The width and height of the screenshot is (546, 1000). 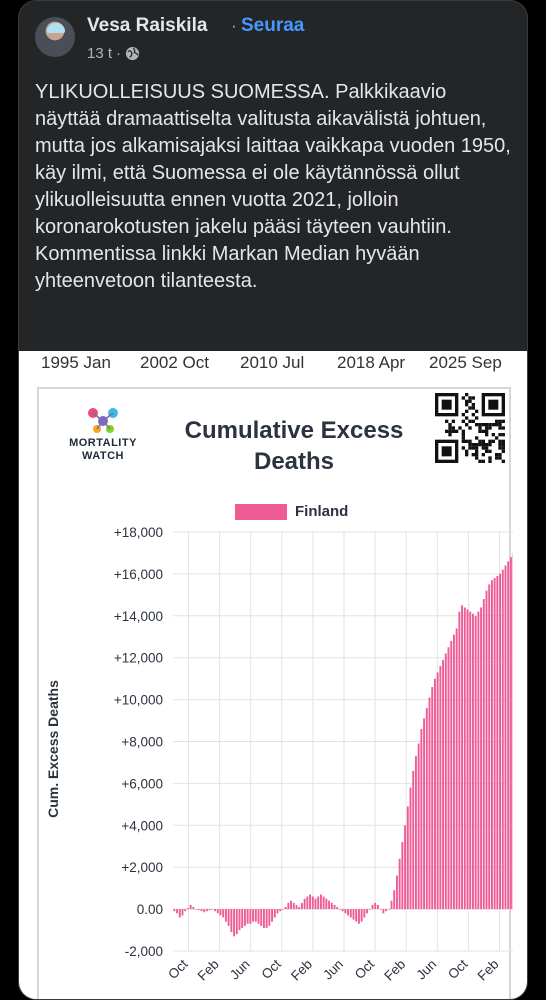 I want to click on y-tick-label: +10,000, so click(x=138, y=700).